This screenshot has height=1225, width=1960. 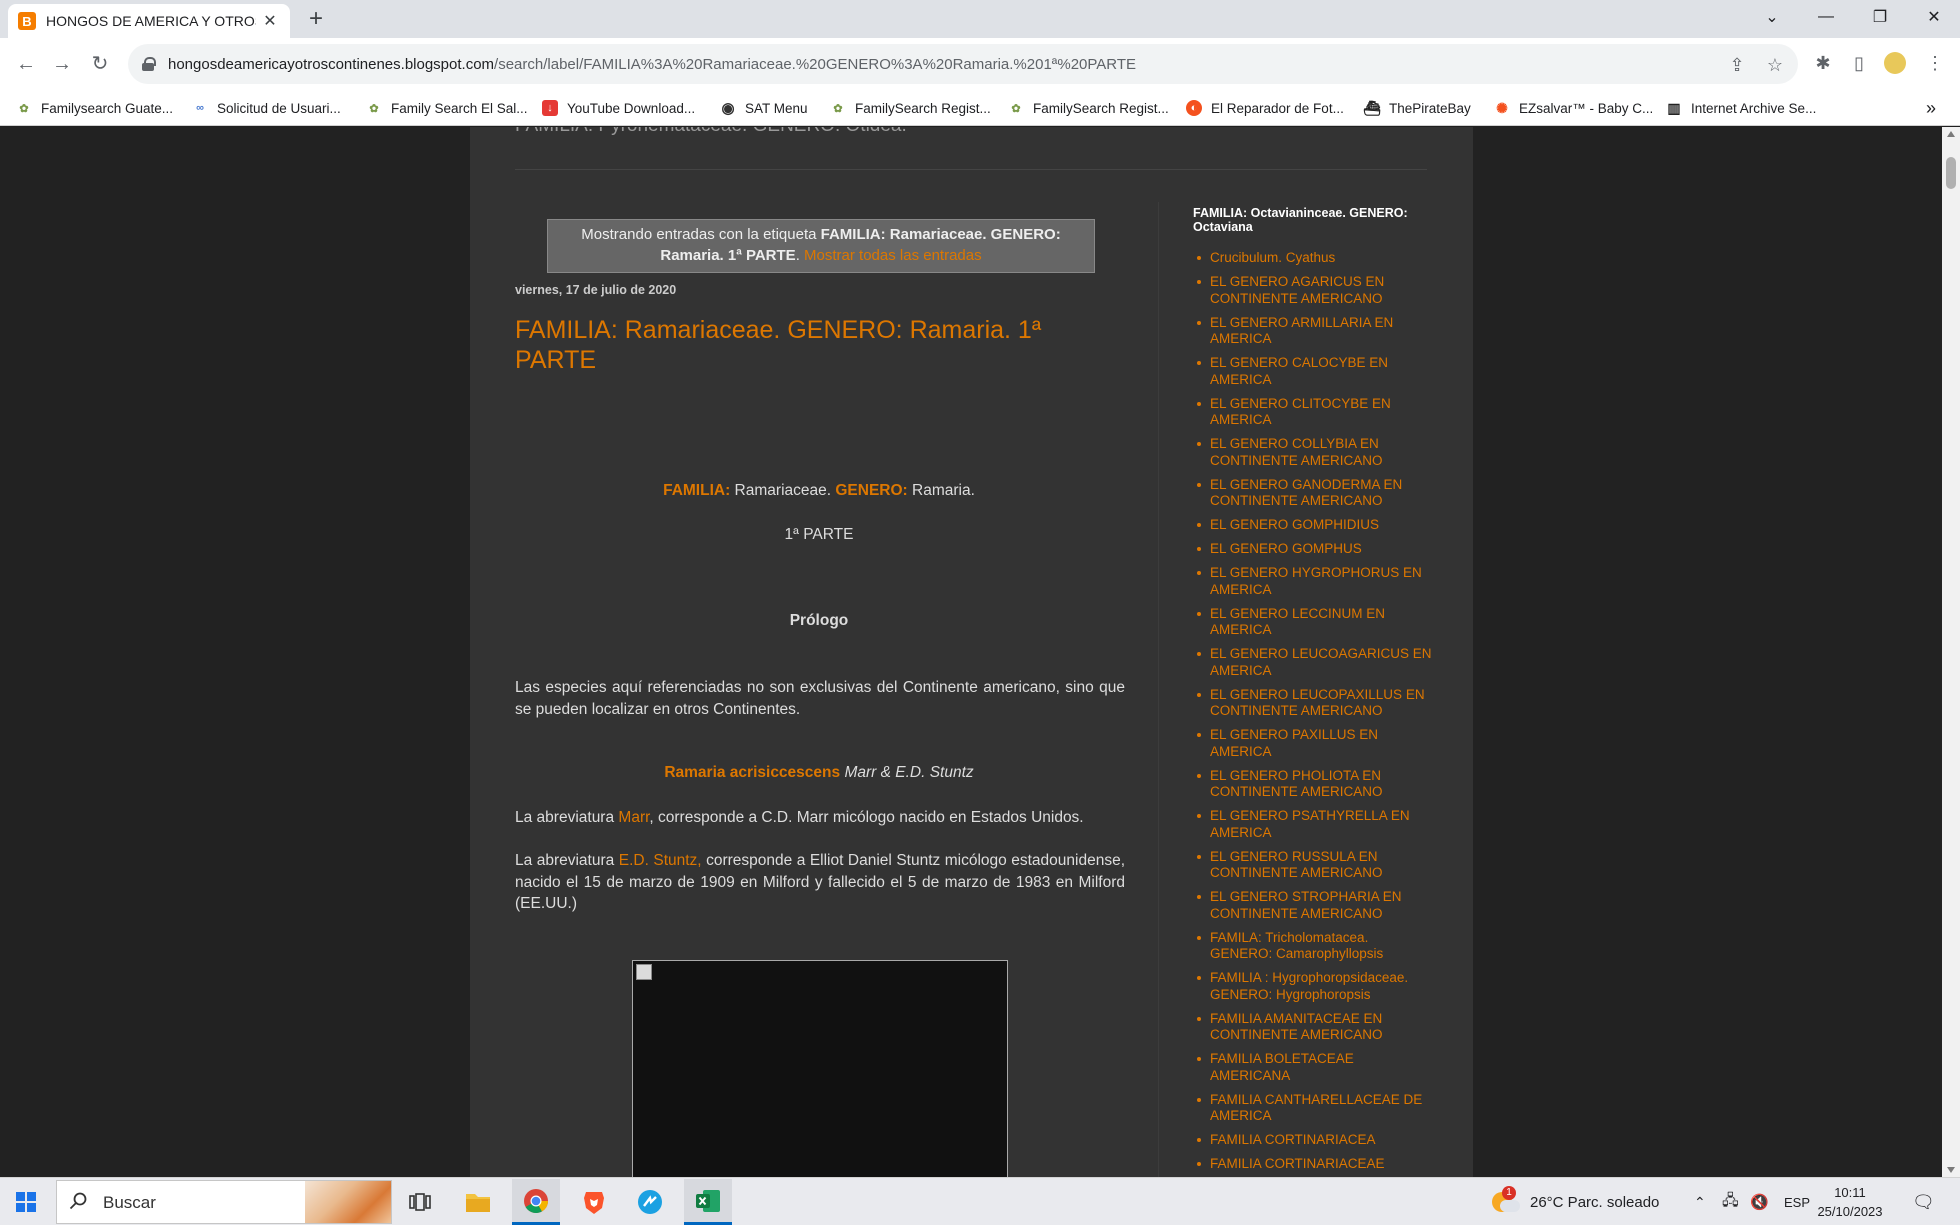 I want to click on bookmarks-overflow-button: », so click(x=1931, y=108).